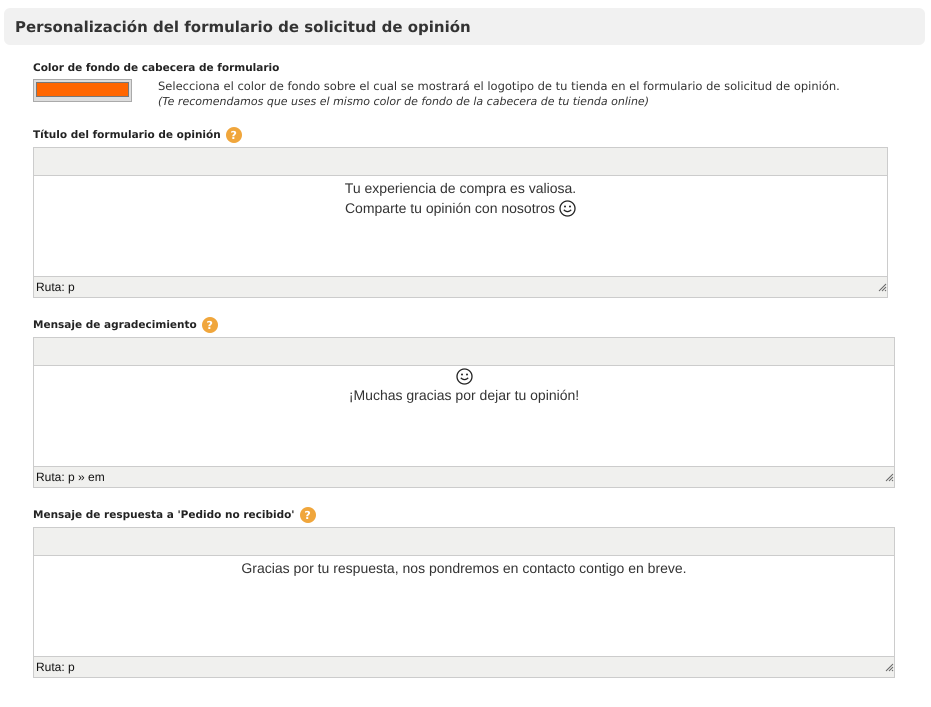 The height and width of the screenshot is (707, 931). What do you see at coordinates (70, 477) in the screenshot?
I see `element-path: Ruta: p » em` at bounding box center [70, 477].